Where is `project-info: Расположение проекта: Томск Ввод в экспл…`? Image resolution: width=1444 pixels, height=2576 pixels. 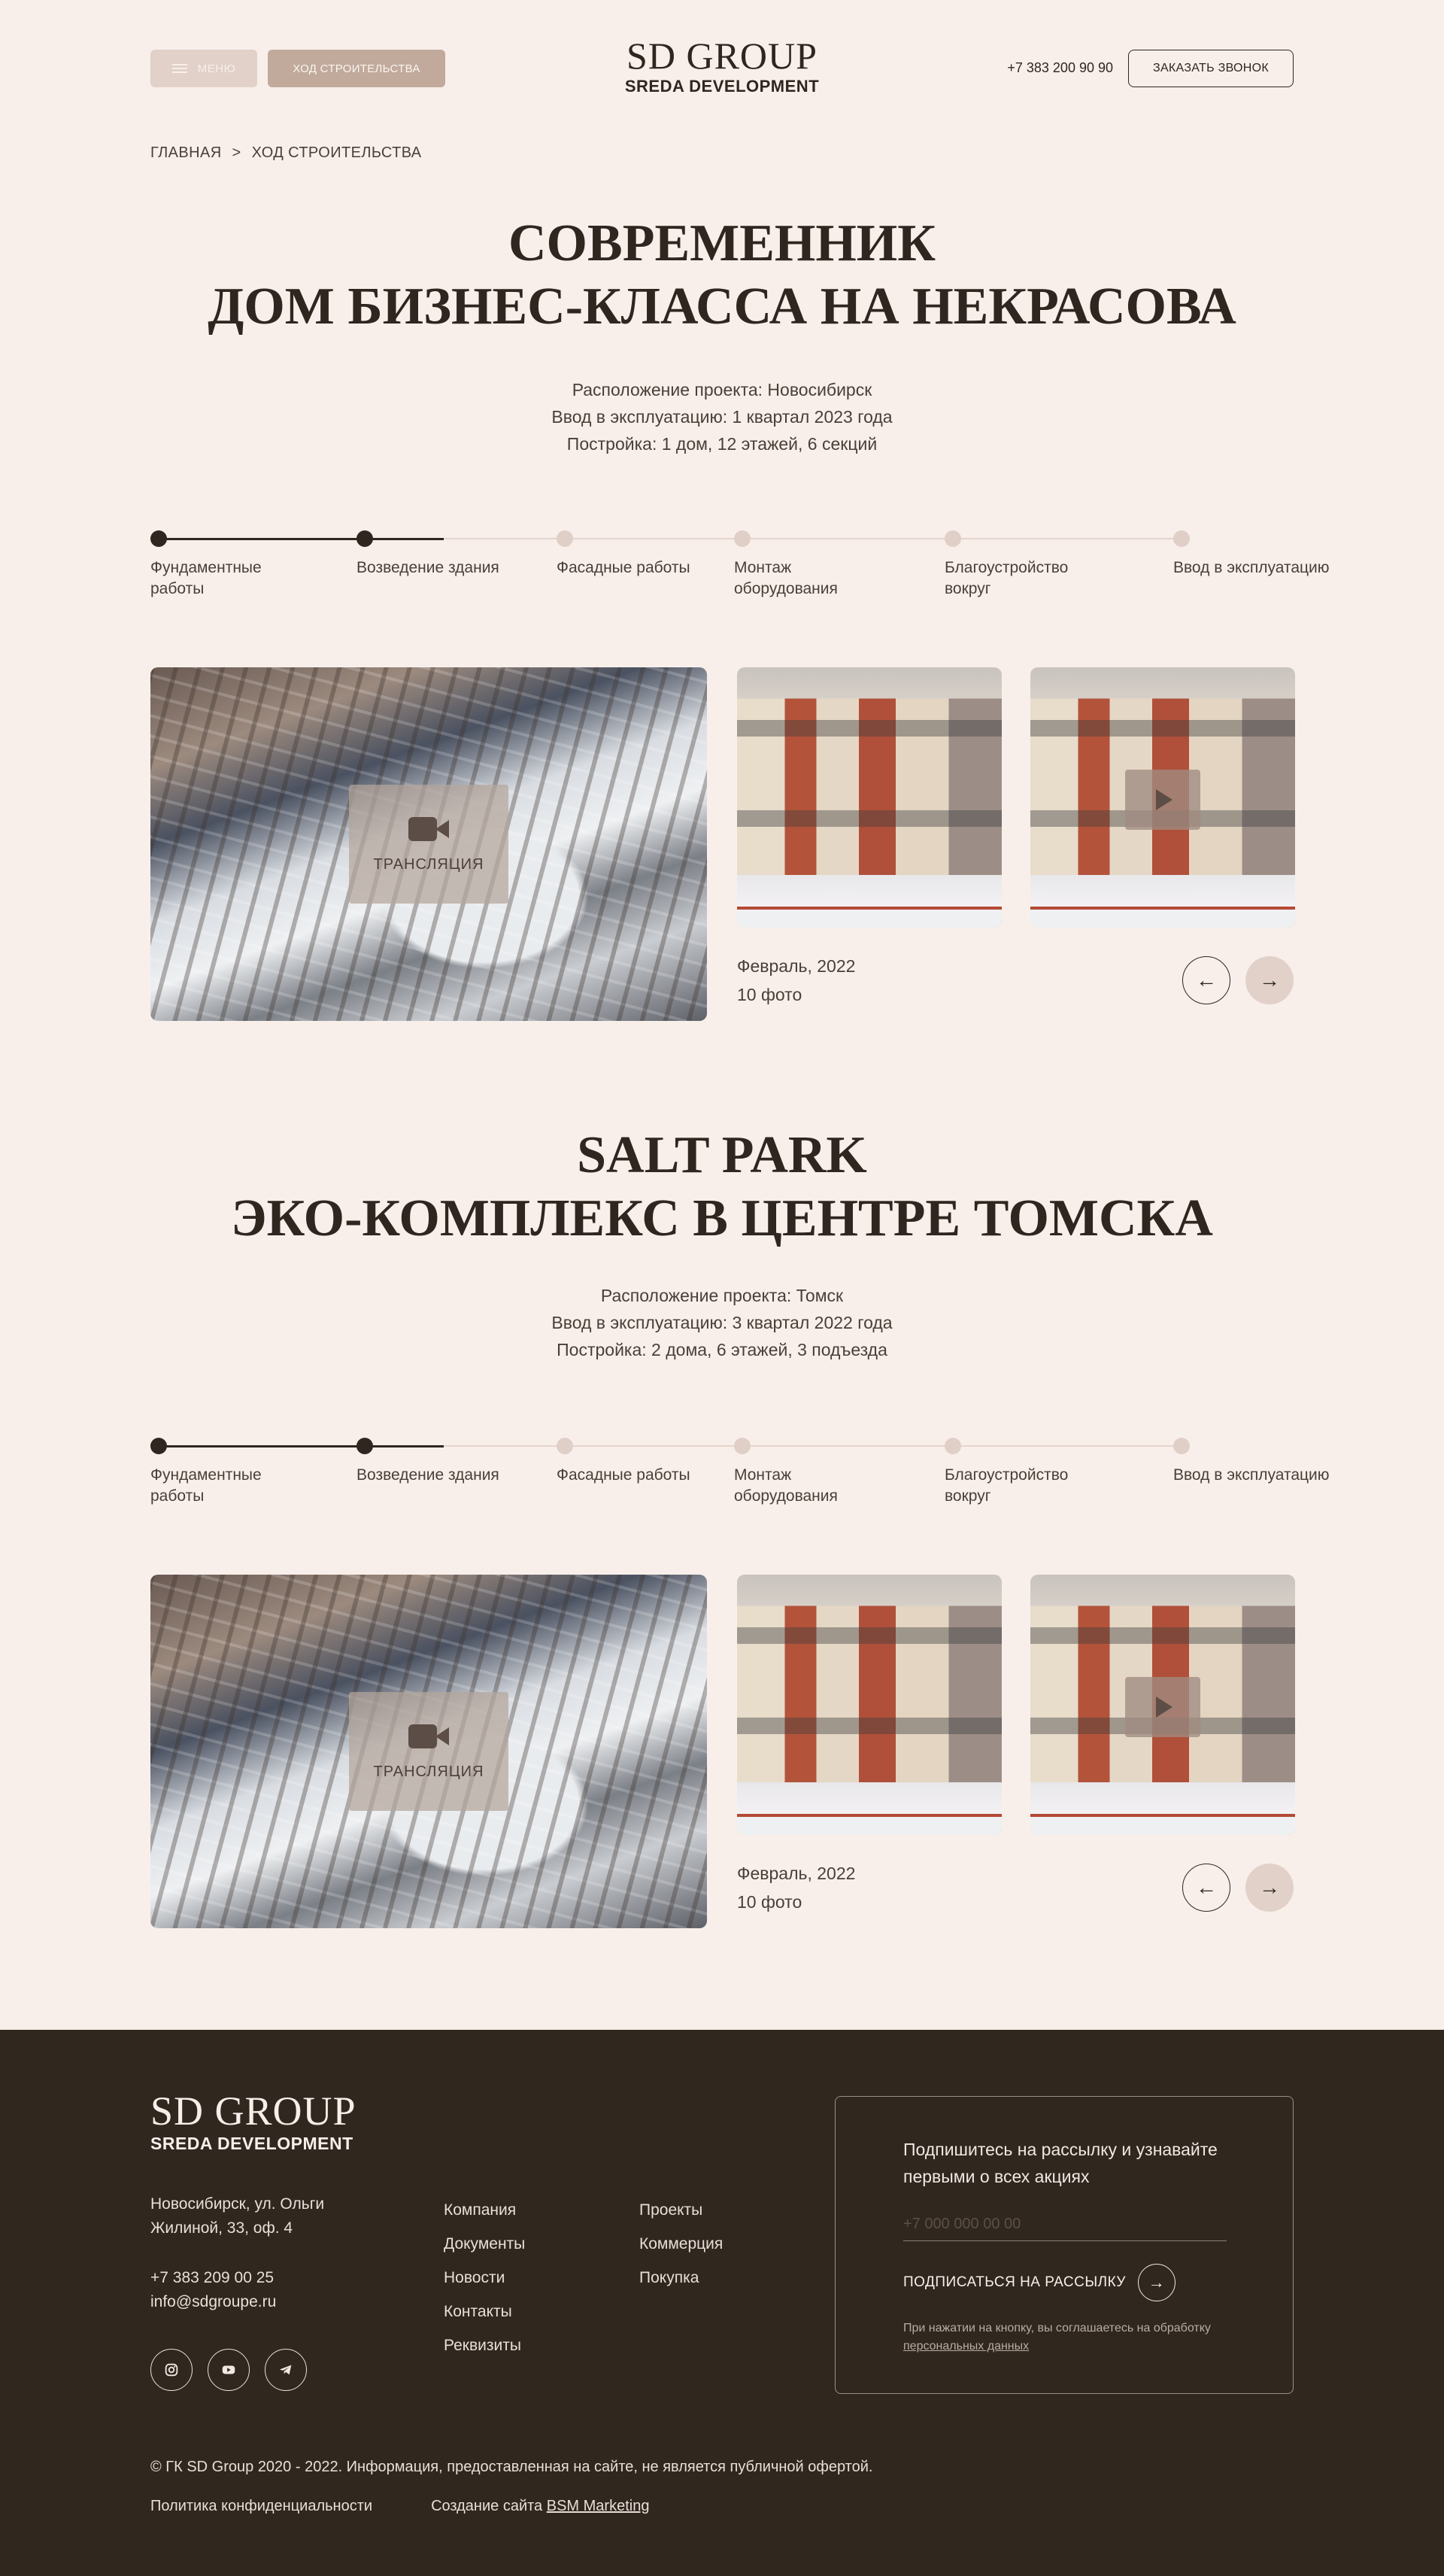
project-info: Расположение проекта: Томск Ввод в экспл… is located at coordinates (722, 1322).